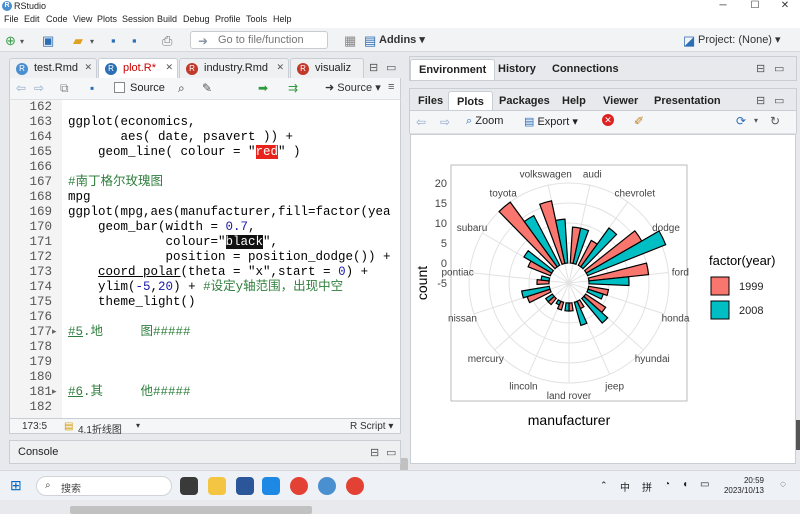  I want to click on code-line: ylim(-5,20) + #设定y轴范围，出现中空, so click(205, 287).